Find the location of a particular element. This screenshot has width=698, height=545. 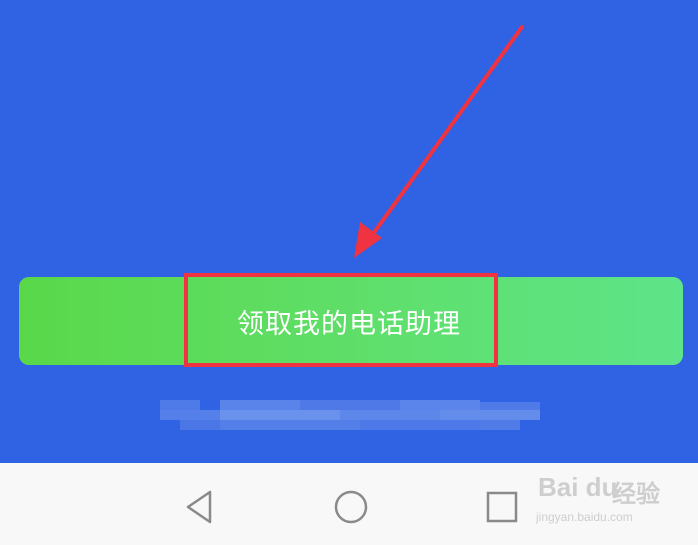

recents-square-icon is located at coordinates (502, 507).